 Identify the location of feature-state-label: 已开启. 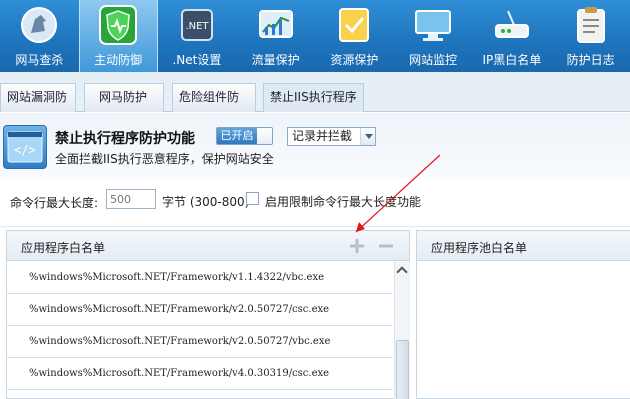
(237, 136).